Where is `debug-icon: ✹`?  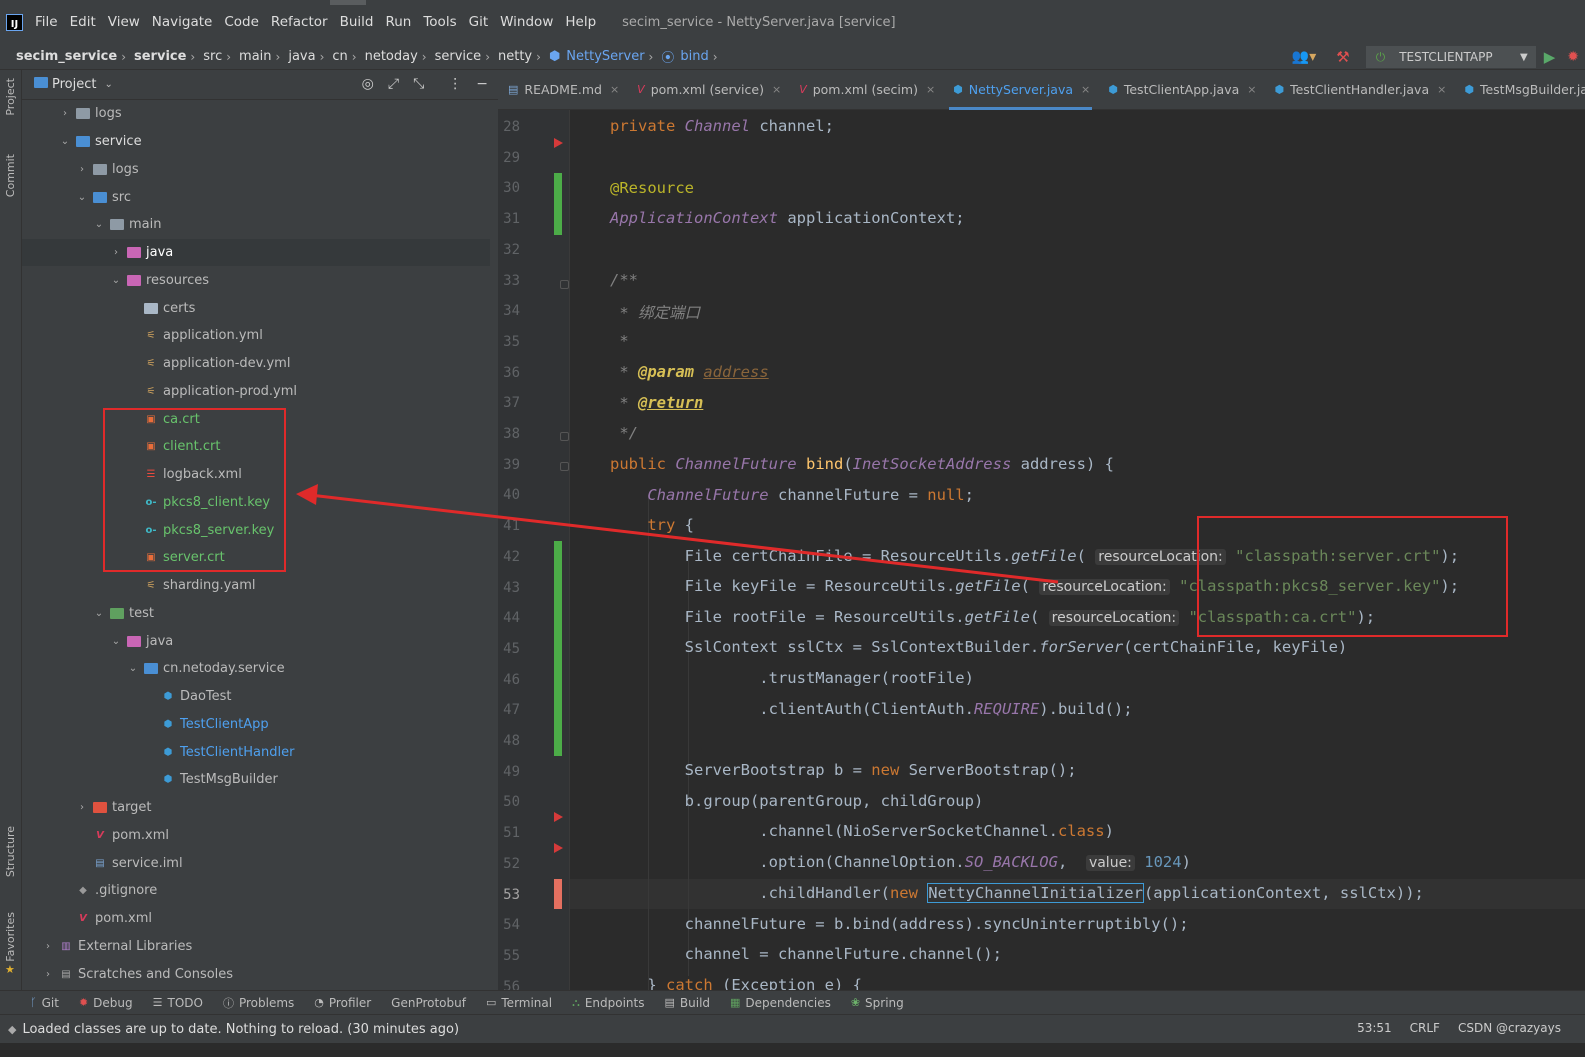
debug-icon: ✹ is located at coordinates (1573, 57).